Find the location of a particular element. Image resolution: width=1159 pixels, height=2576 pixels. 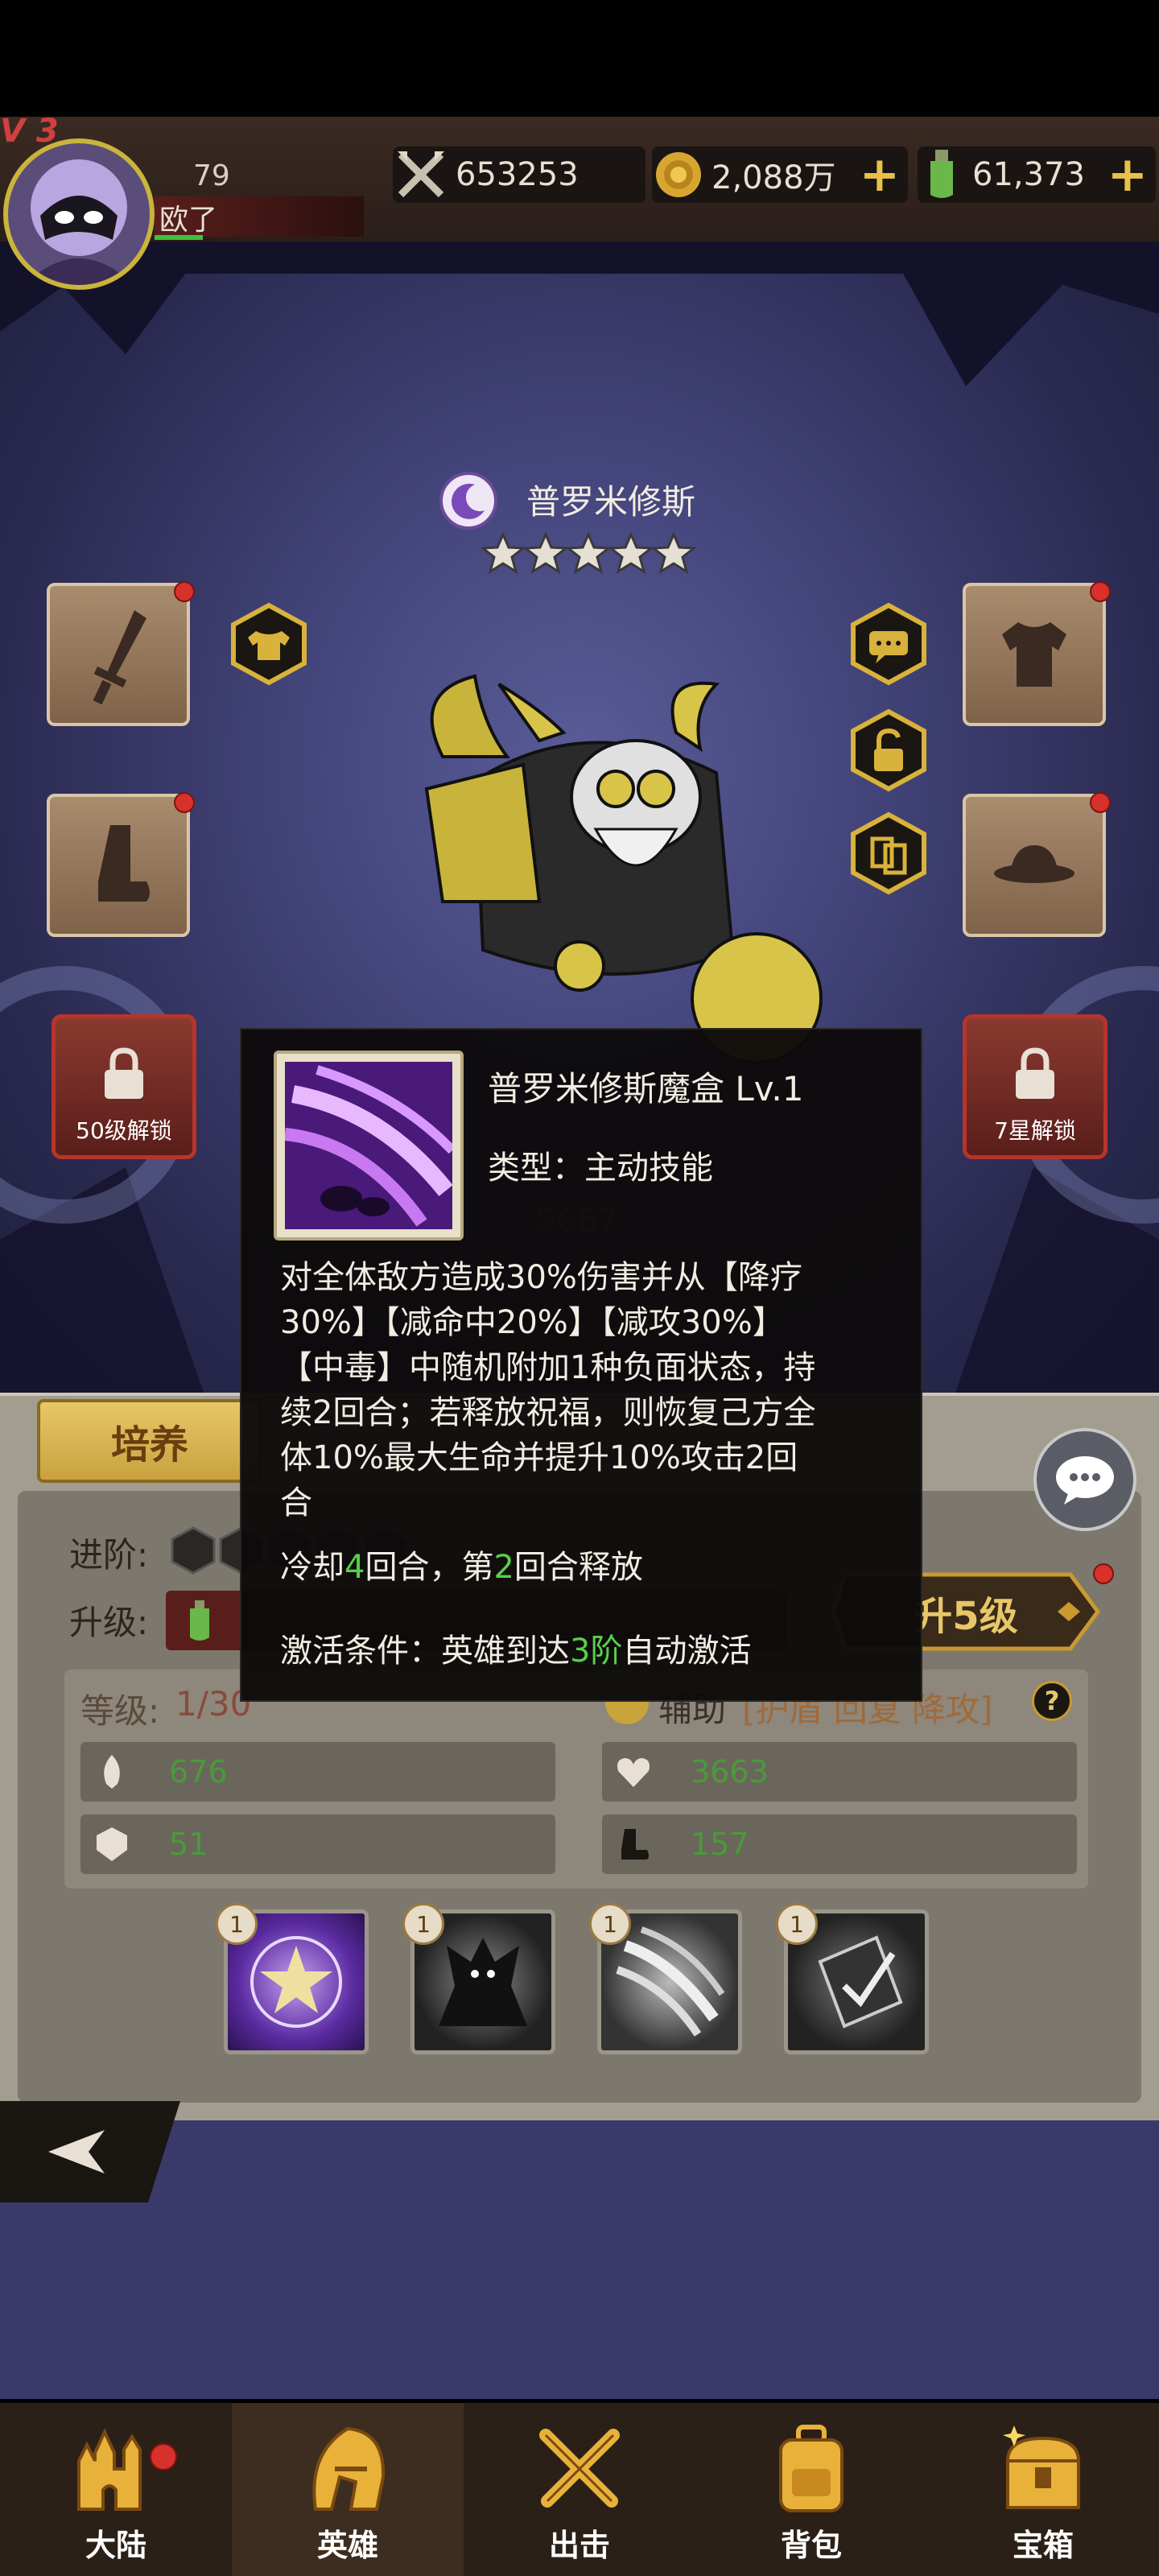

boots-slot is located at coordinates (118, 865).